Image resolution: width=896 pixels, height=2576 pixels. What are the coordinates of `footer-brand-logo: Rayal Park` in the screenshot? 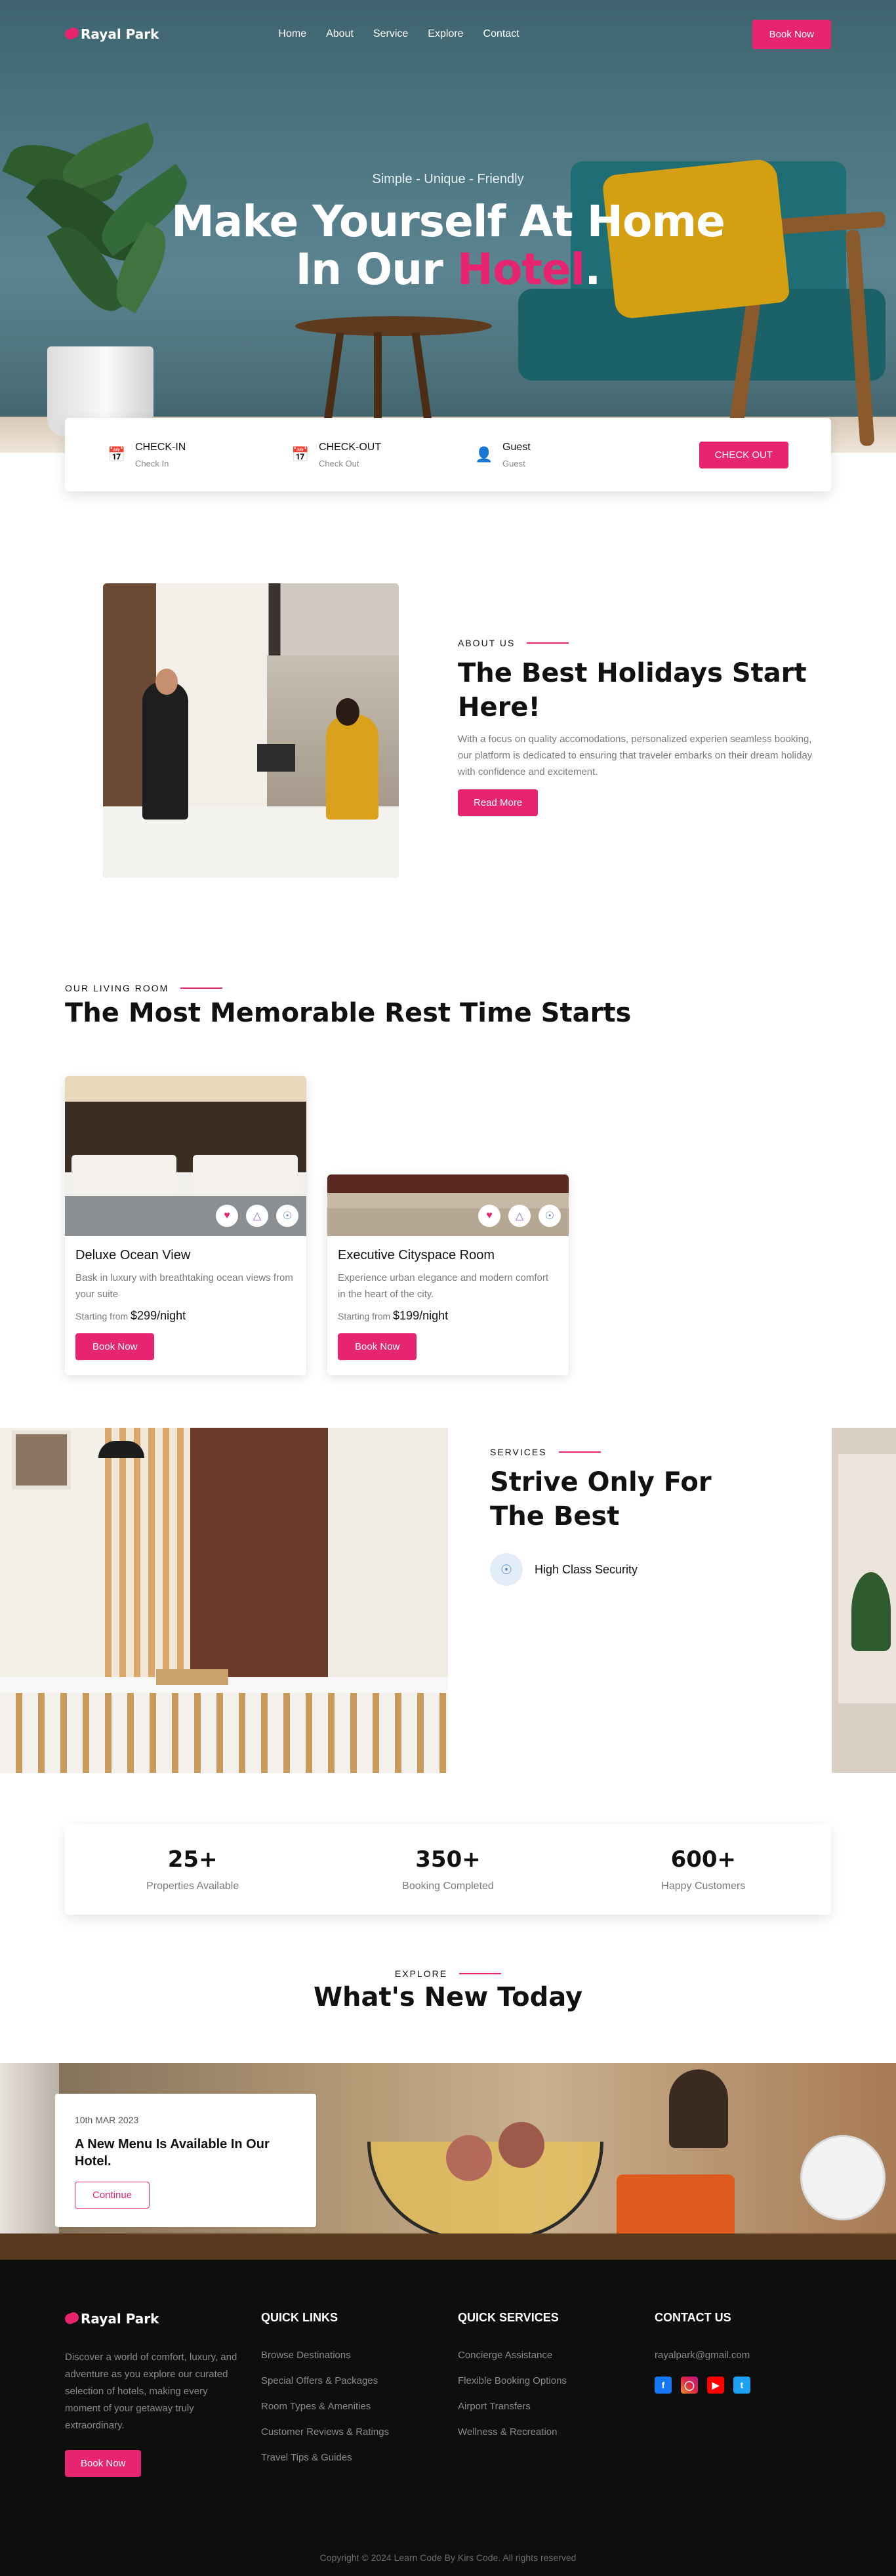 It's located at (154, 2319).